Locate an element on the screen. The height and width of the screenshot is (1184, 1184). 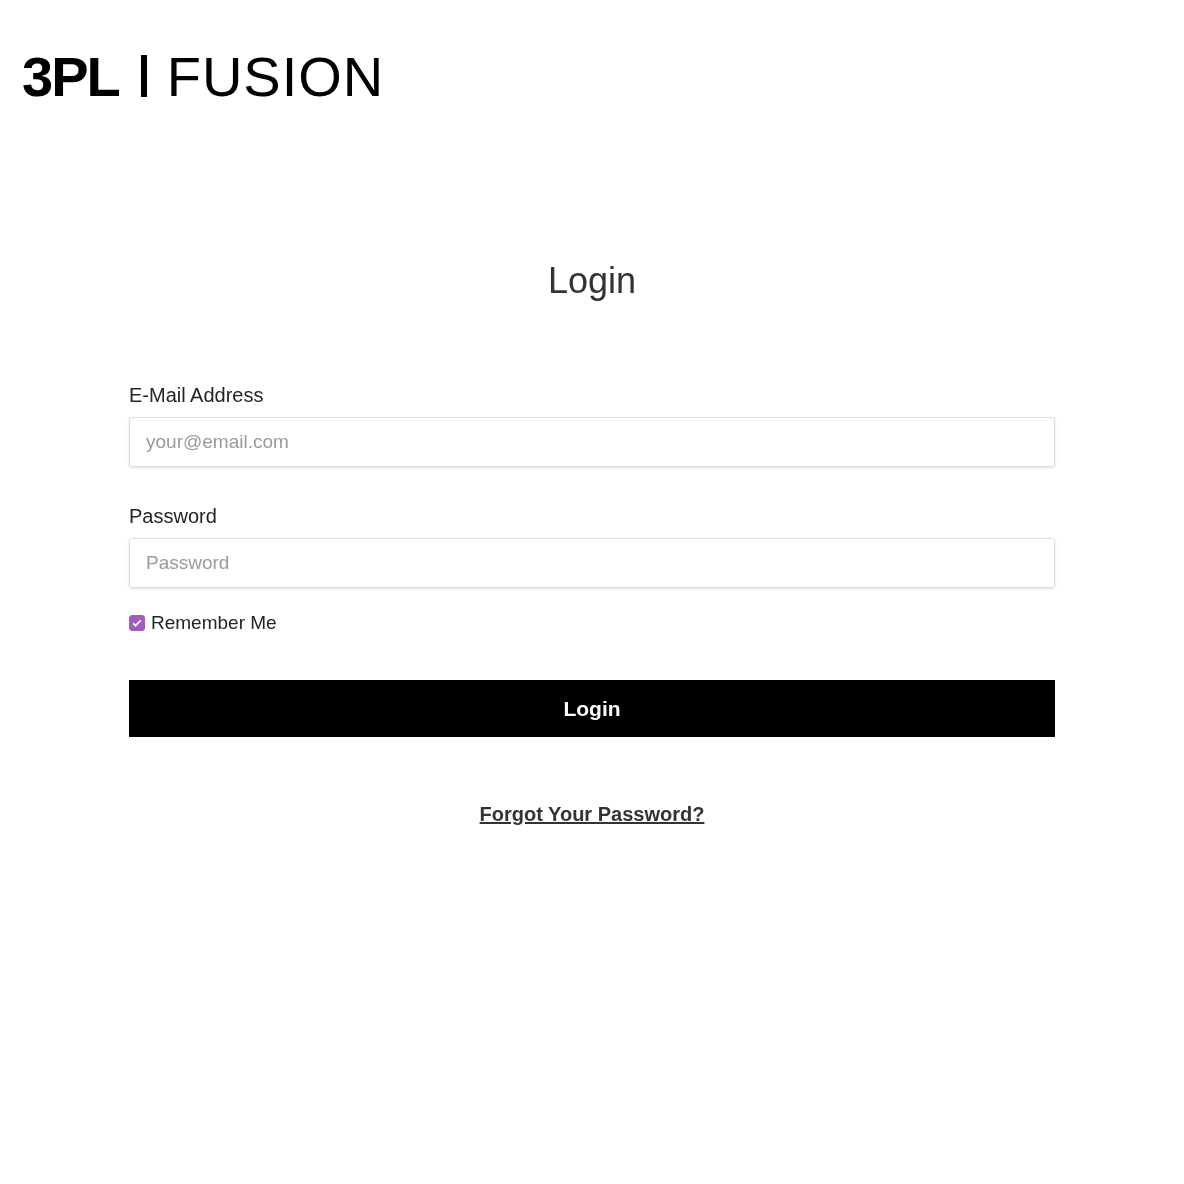
input-field: Password is located at coordinates (592, 563).